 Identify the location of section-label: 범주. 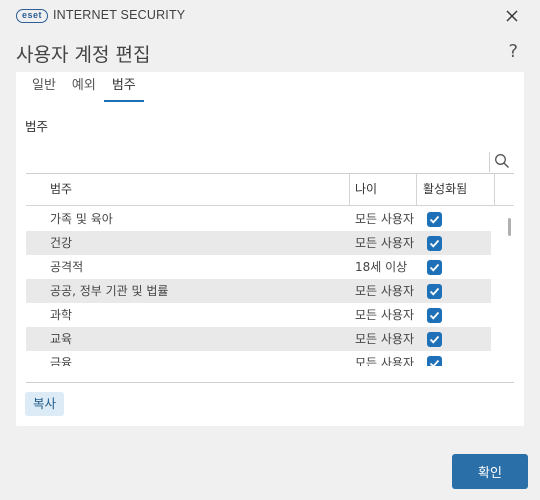
(37, 126).